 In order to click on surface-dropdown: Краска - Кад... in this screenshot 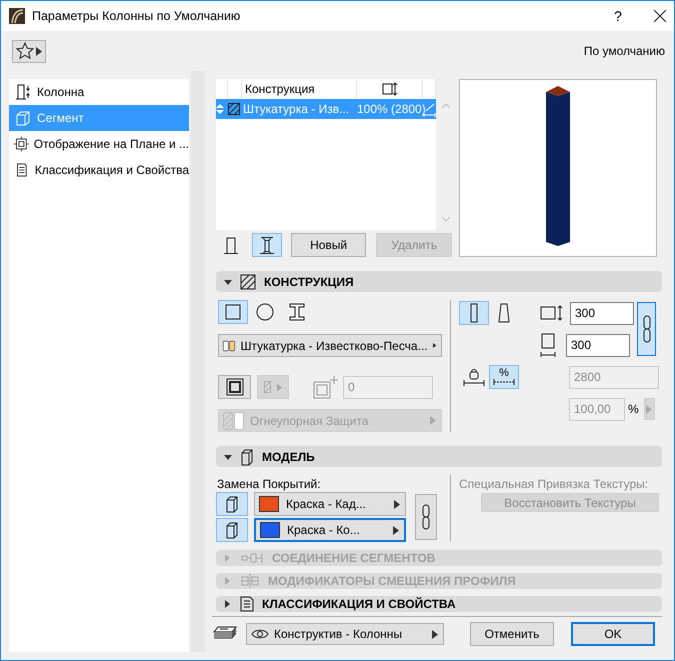, I will do `click(330, 504)`.